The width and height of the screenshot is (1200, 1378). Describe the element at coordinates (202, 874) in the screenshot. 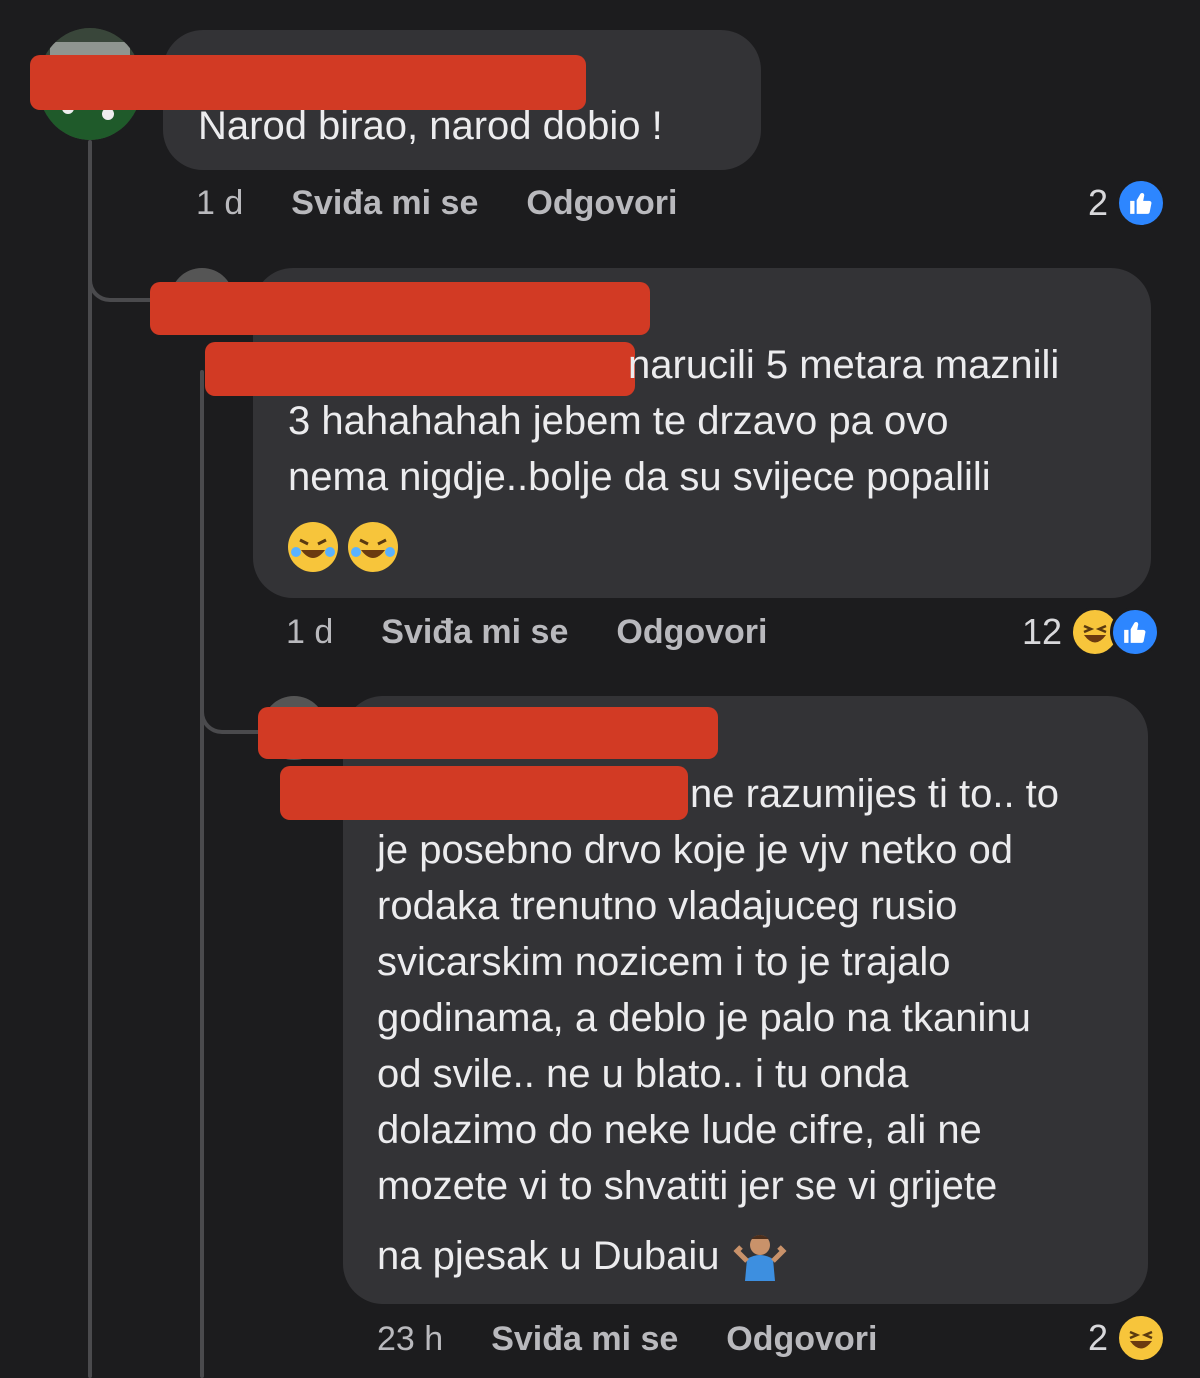

I see `thread-line-nested` at that location.